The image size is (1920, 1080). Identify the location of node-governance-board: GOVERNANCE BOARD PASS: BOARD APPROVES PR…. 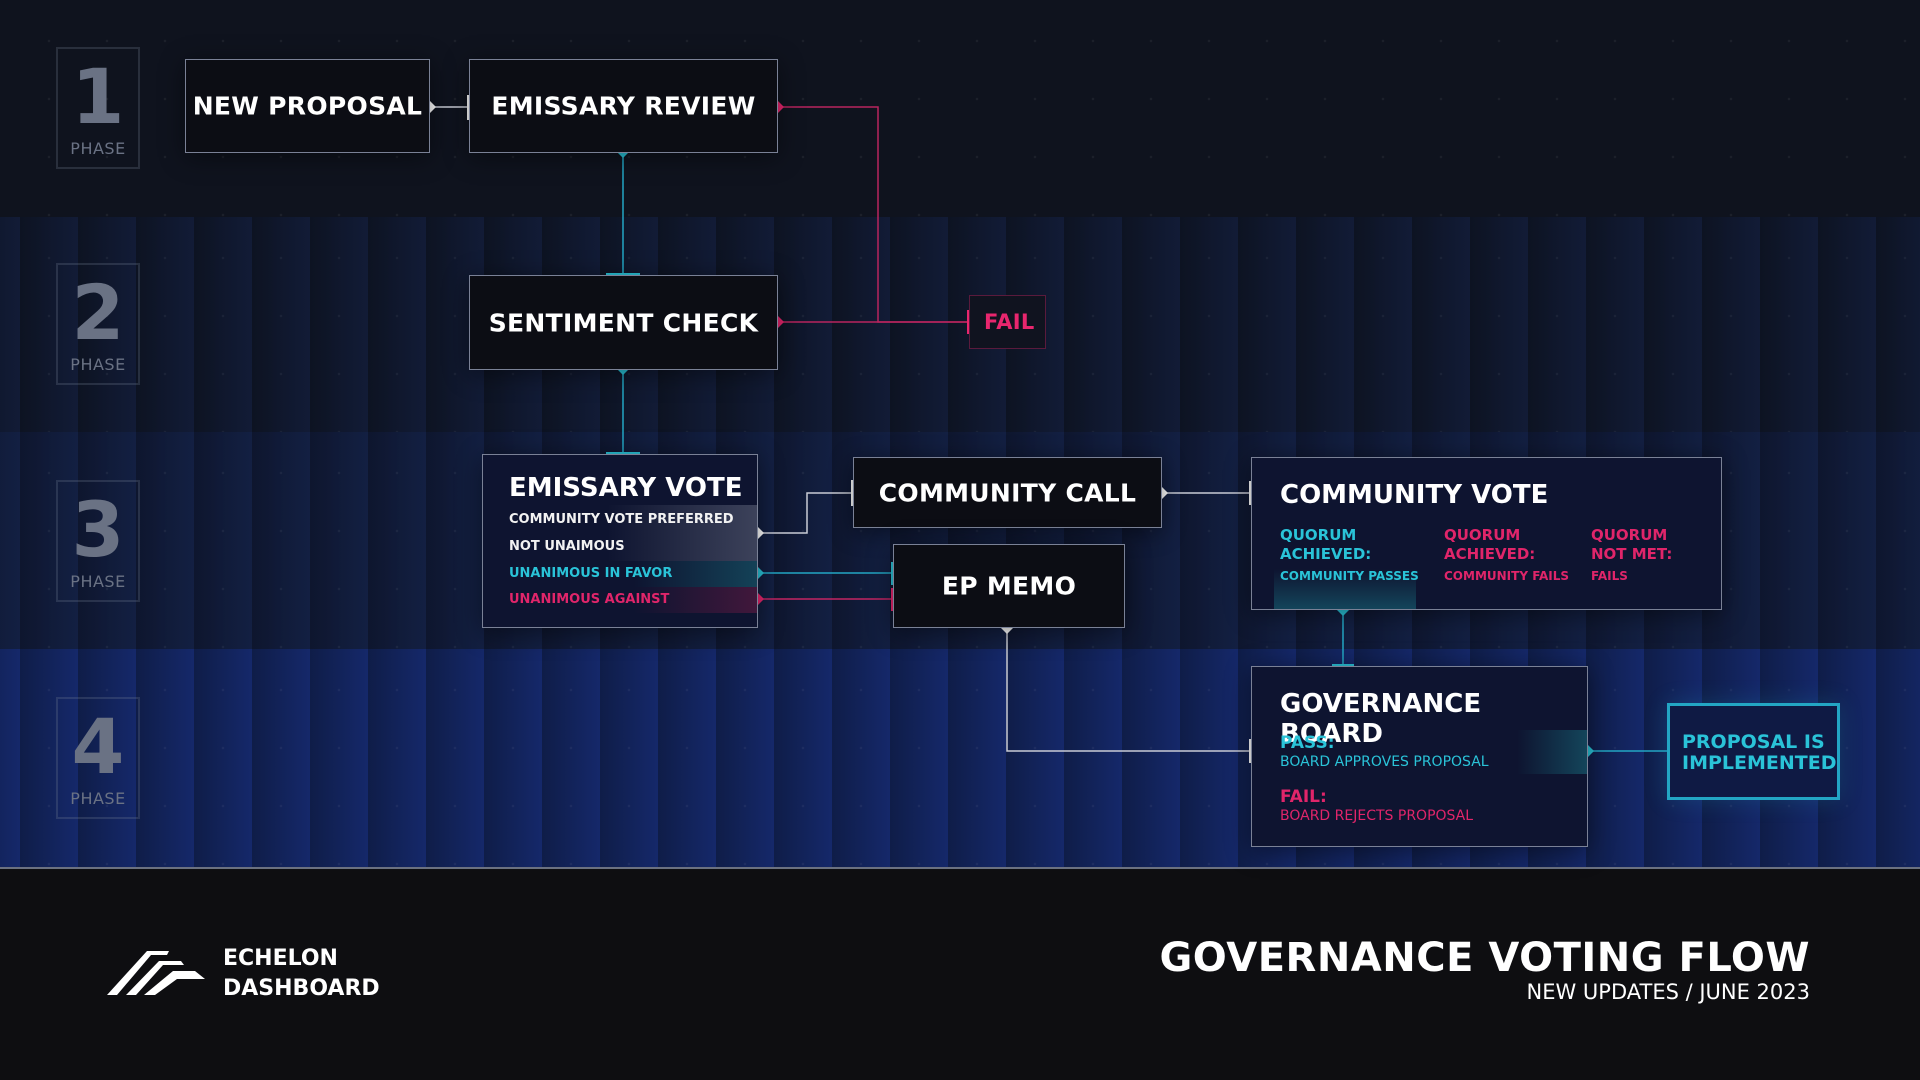
(1419, 756).